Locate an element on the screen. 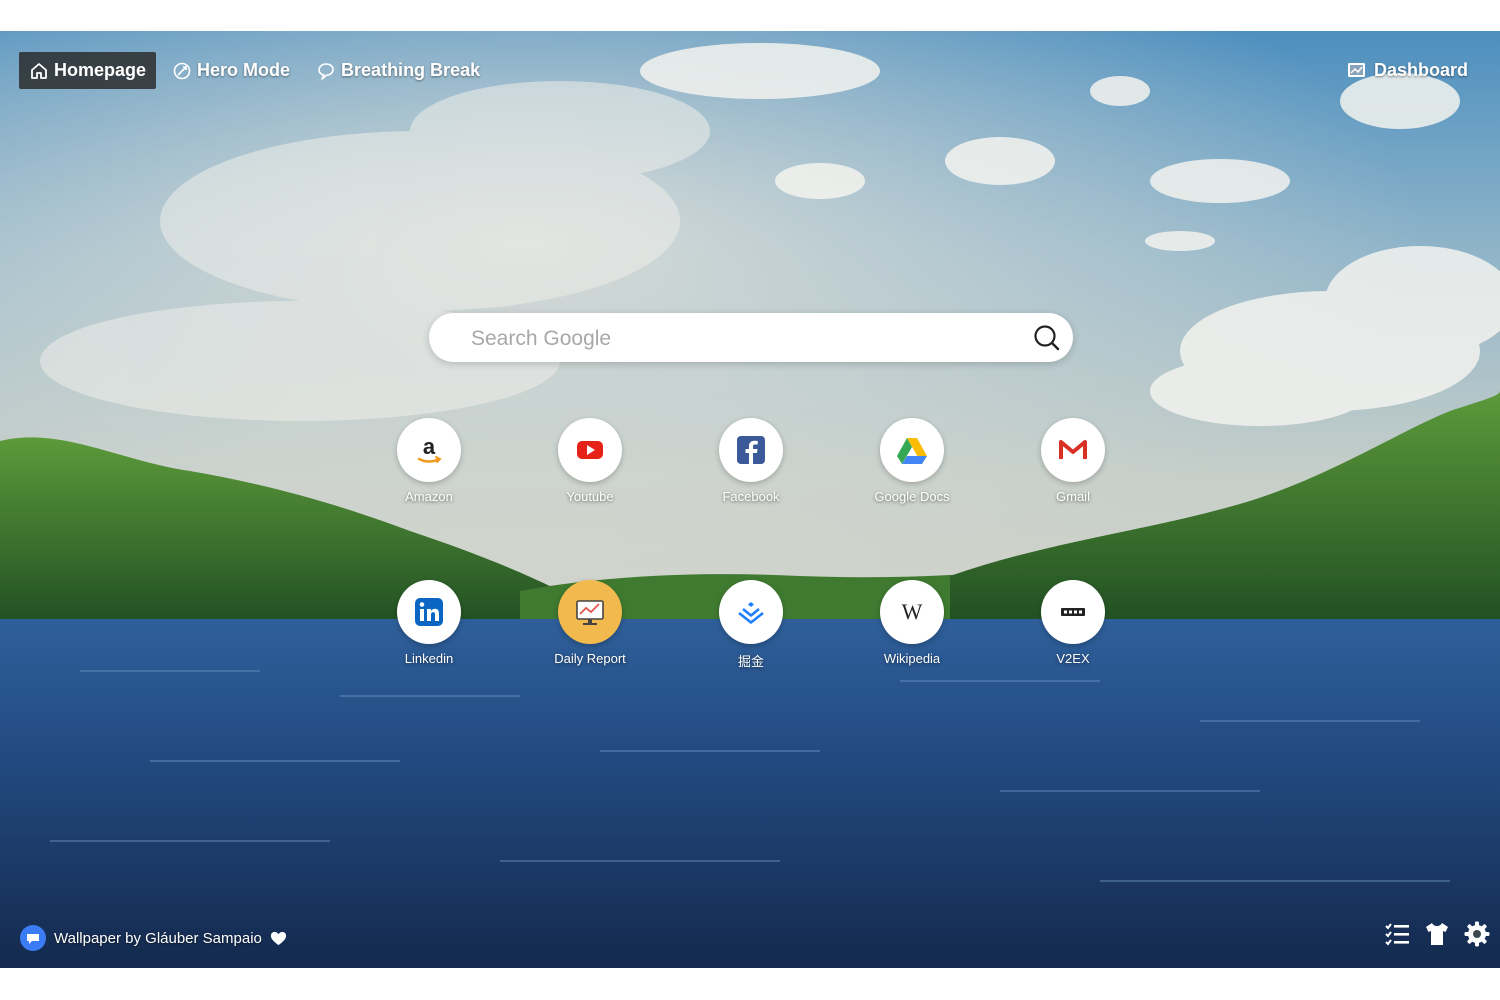 The width and height of the screenshot is (1500, 1000). search-bar is located at coordinates (751, 338).